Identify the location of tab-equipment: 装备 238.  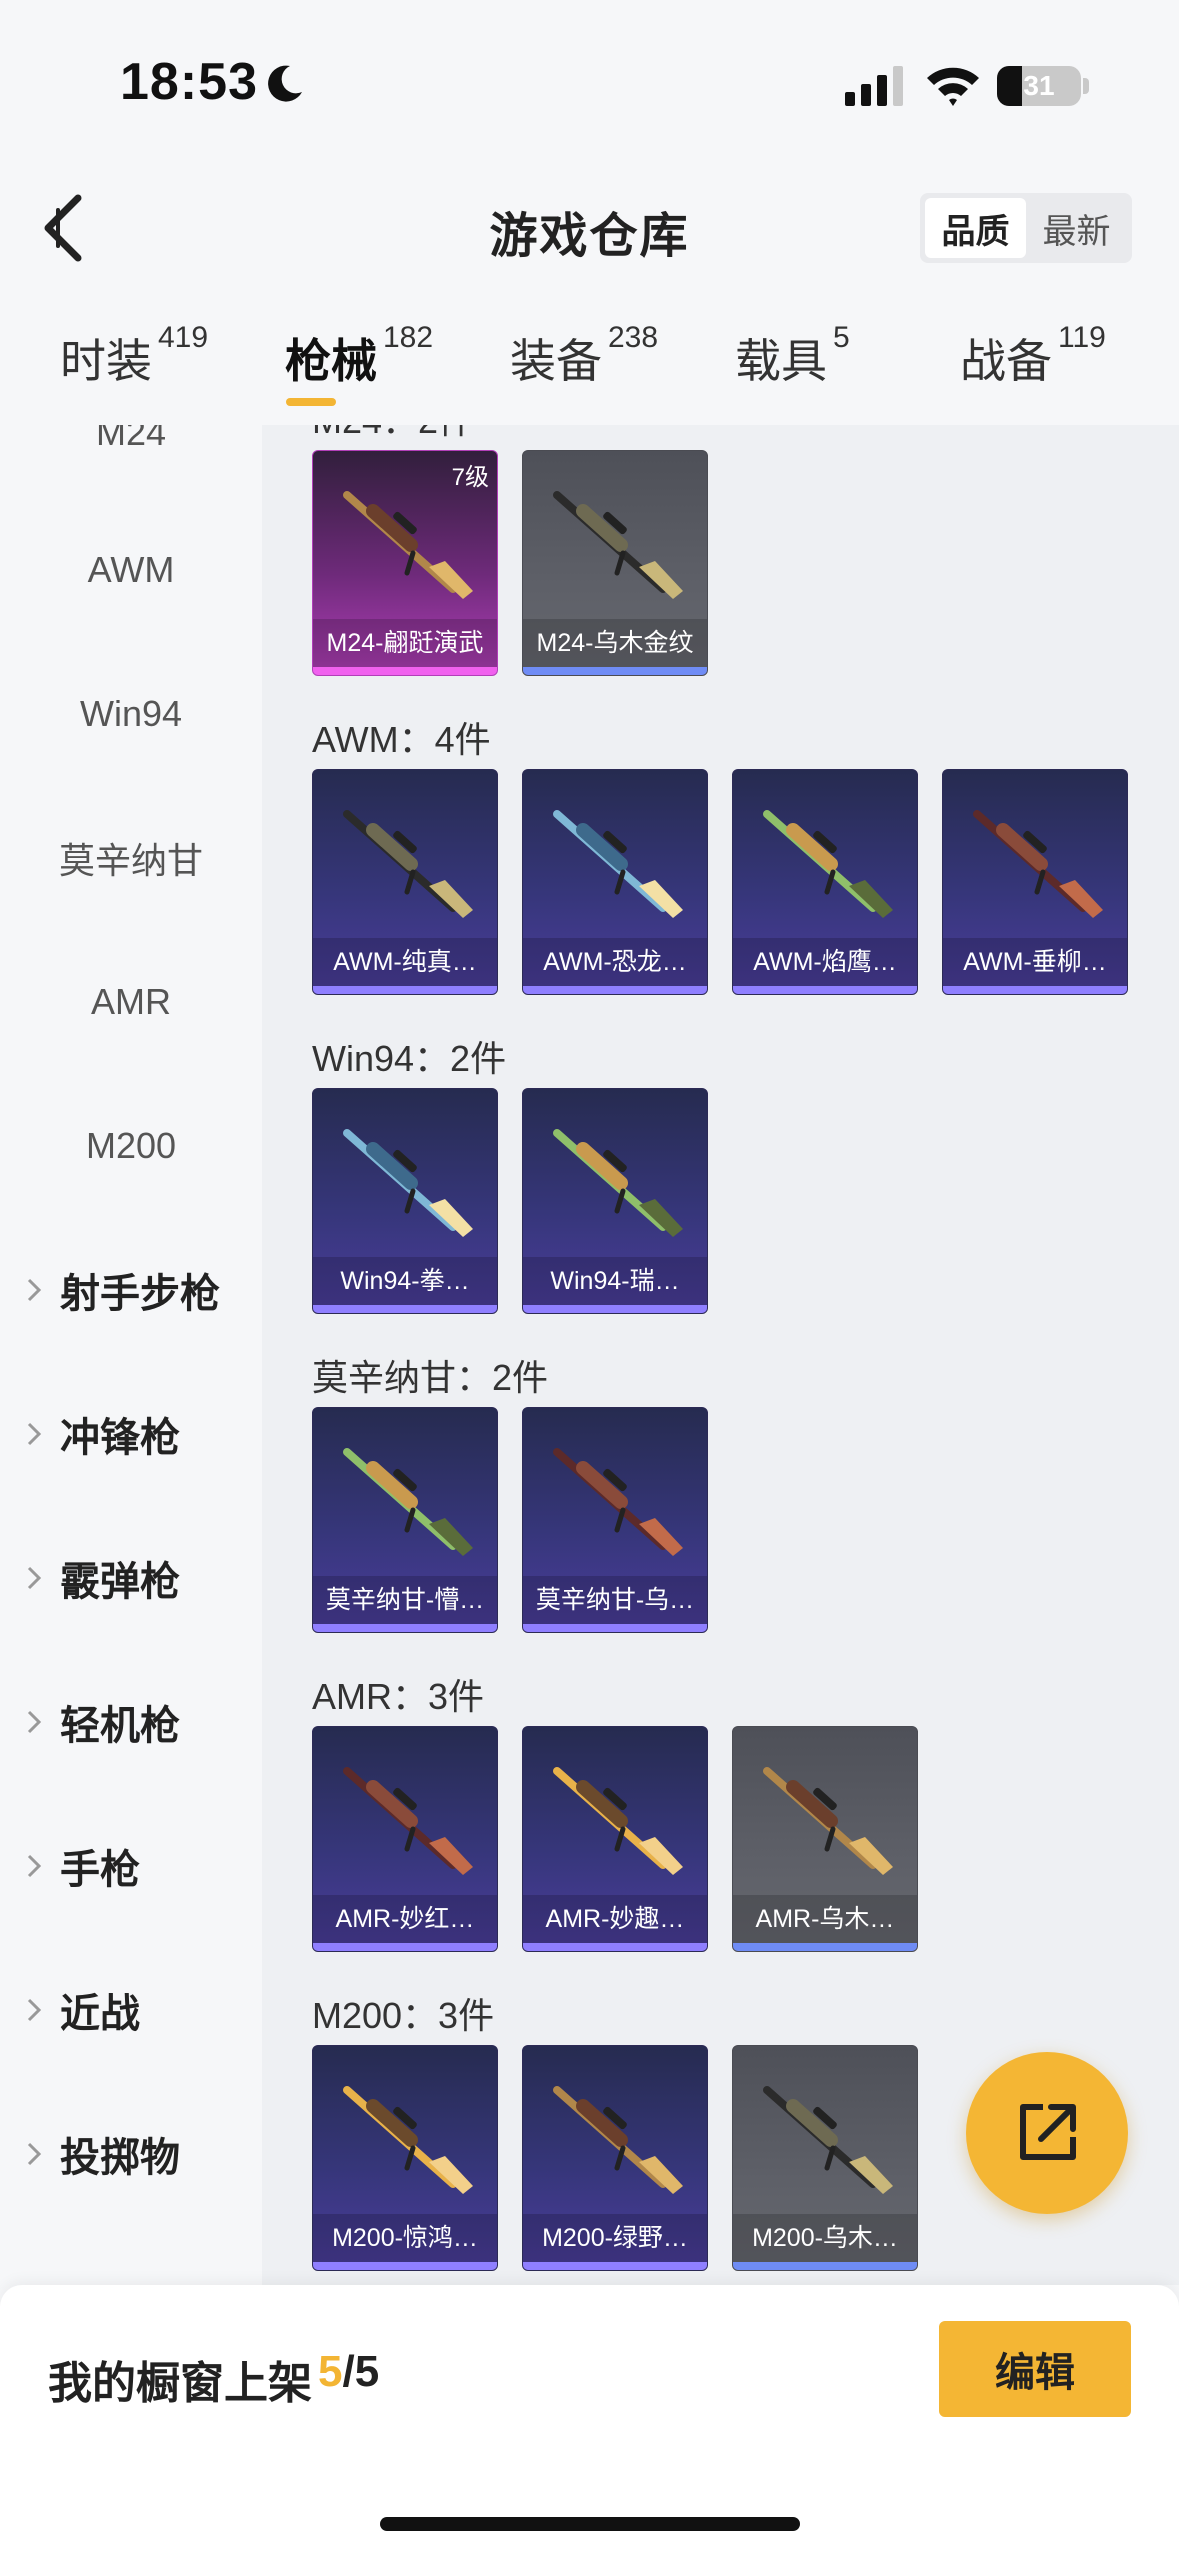
(584, 356).